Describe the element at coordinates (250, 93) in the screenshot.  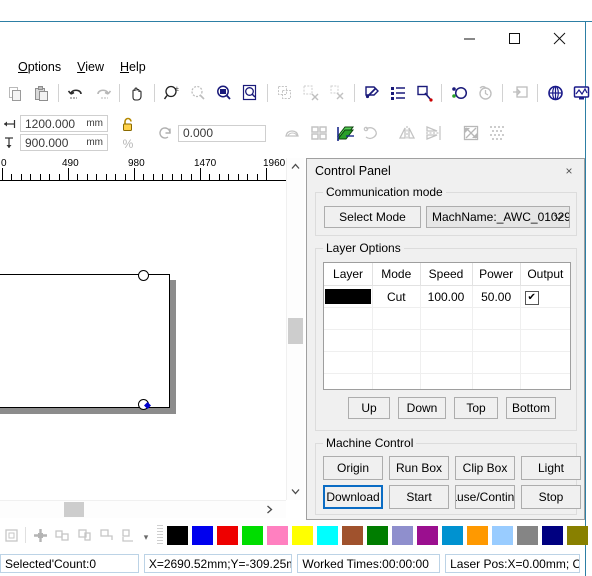
I see `zoom-page-icon` at that location.